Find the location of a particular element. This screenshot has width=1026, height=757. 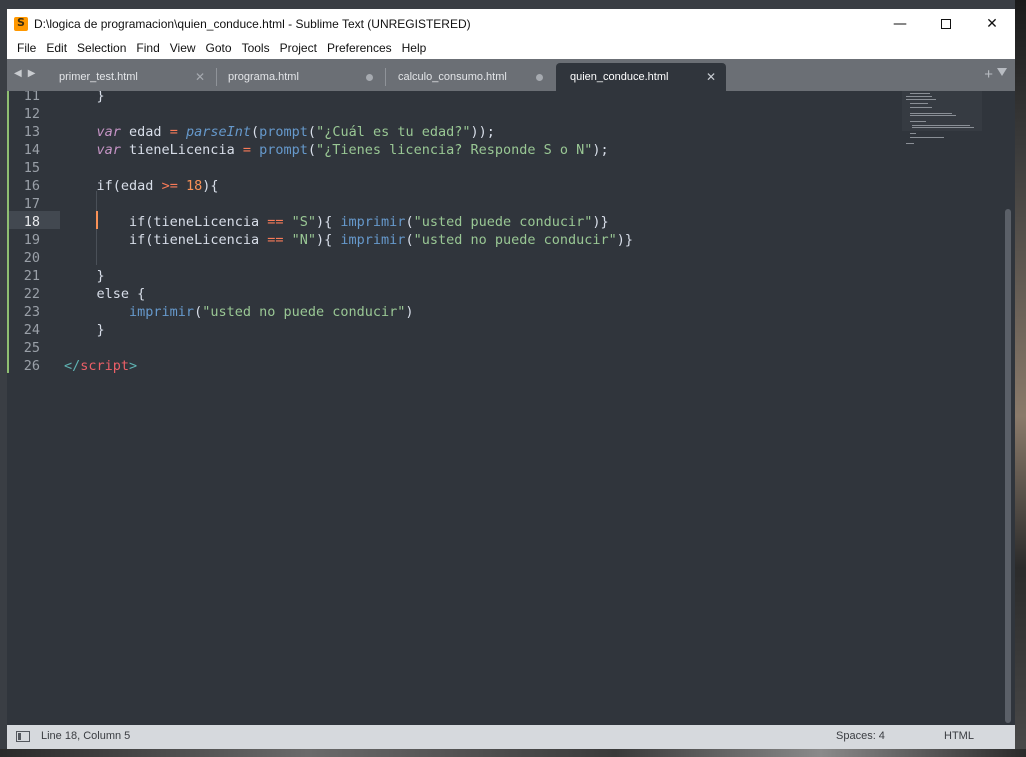

tab-primer-test: primer_test.html ✕ is located at coordinates (130, 77).